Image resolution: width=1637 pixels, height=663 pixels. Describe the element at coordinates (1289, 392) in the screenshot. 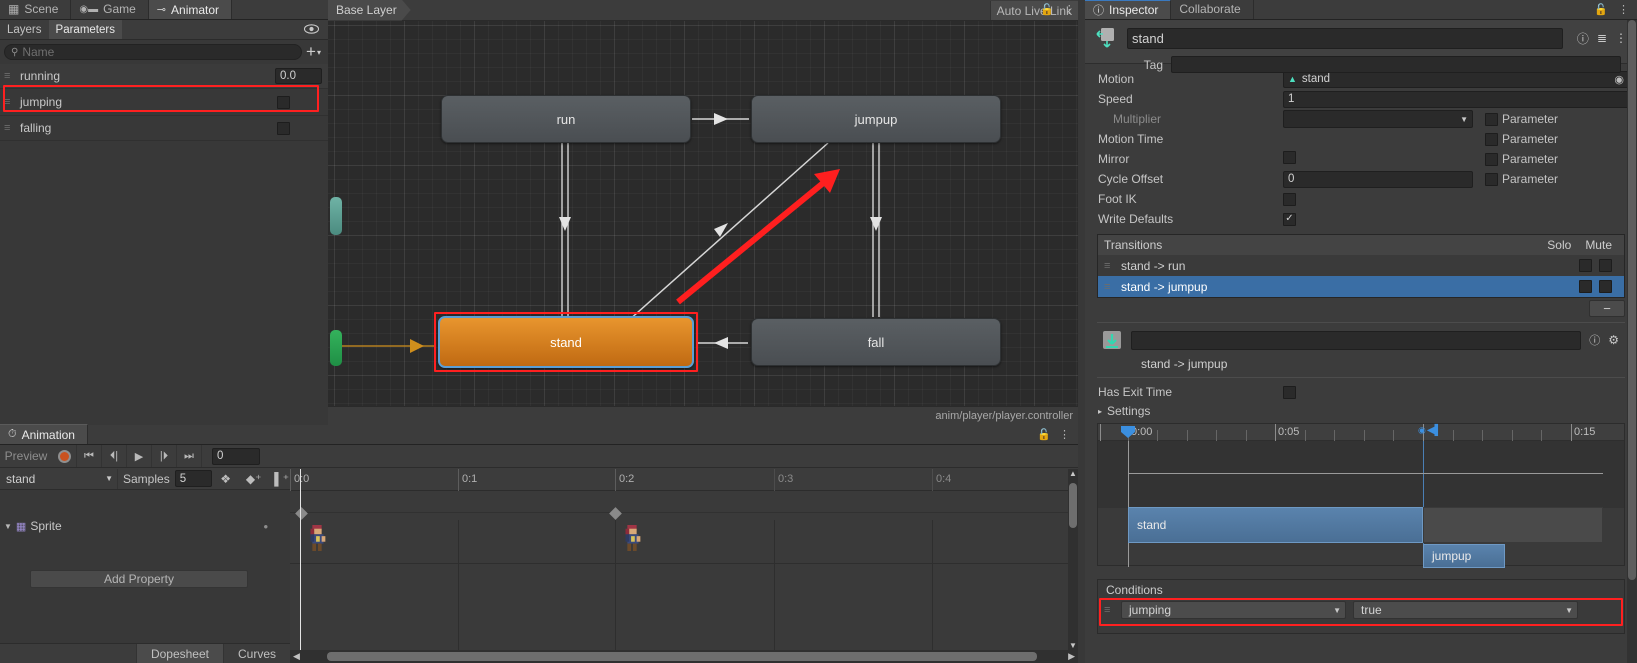

I see `has-exit-time-checkbox` at that location.